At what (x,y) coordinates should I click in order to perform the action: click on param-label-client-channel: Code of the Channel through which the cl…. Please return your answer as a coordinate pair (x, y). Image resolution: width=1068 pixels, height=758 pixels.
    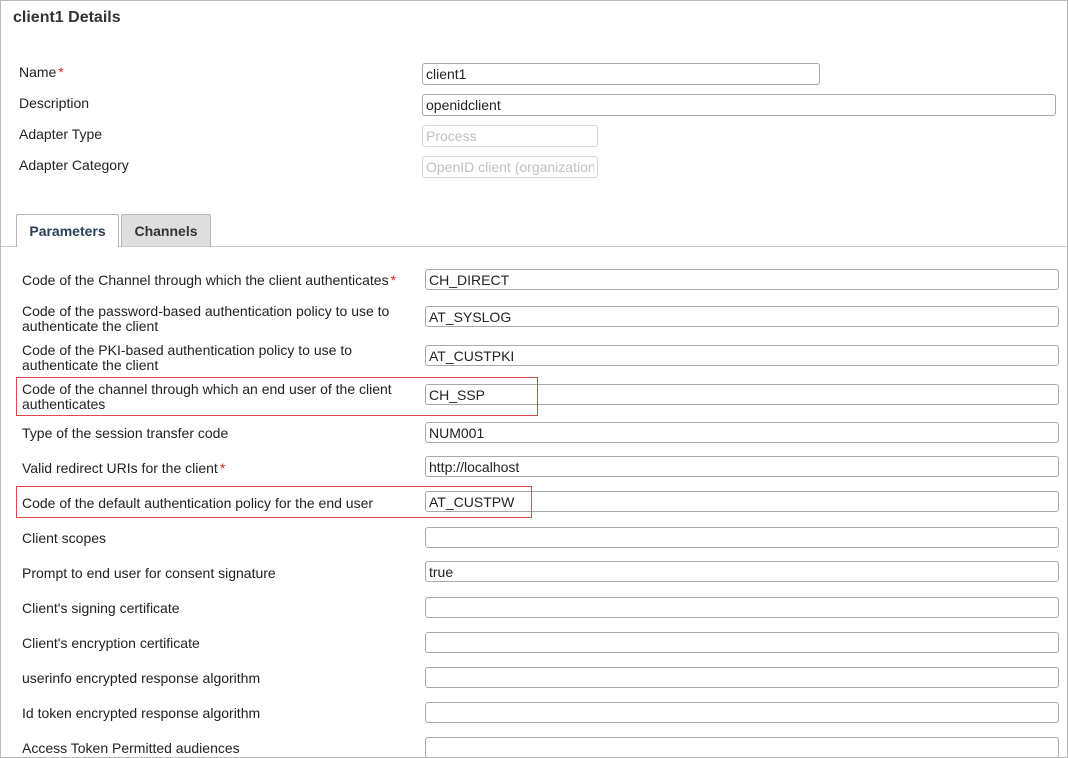
    Looking at the image, I should click on (209, 280).